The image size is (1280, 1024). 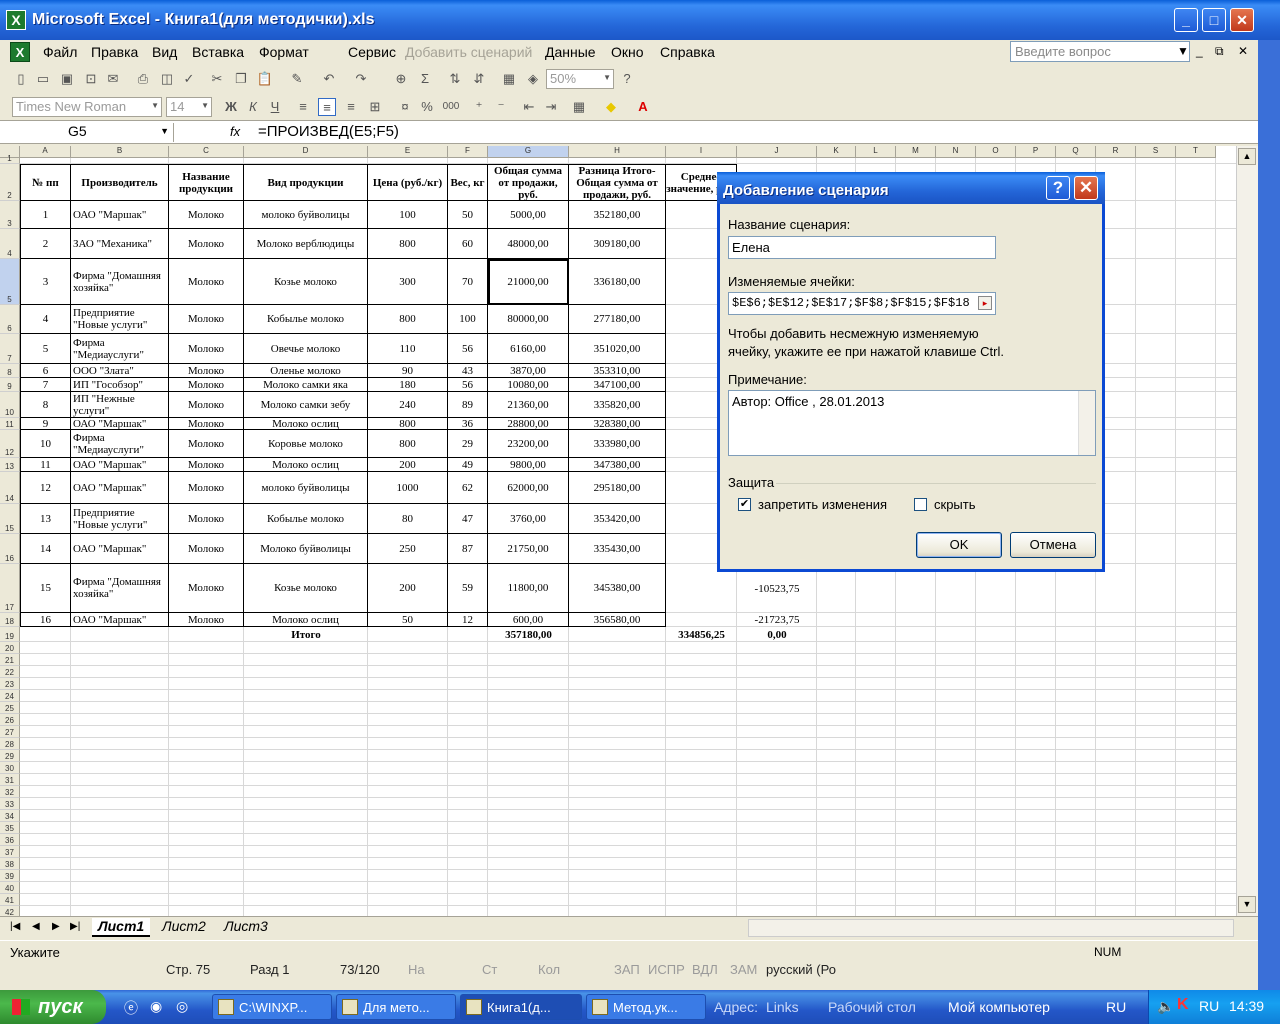 What do you see at coordinates (284, 52) in the screenshot?
I see `menu-format: Формат` at bounding box center [284, 52].